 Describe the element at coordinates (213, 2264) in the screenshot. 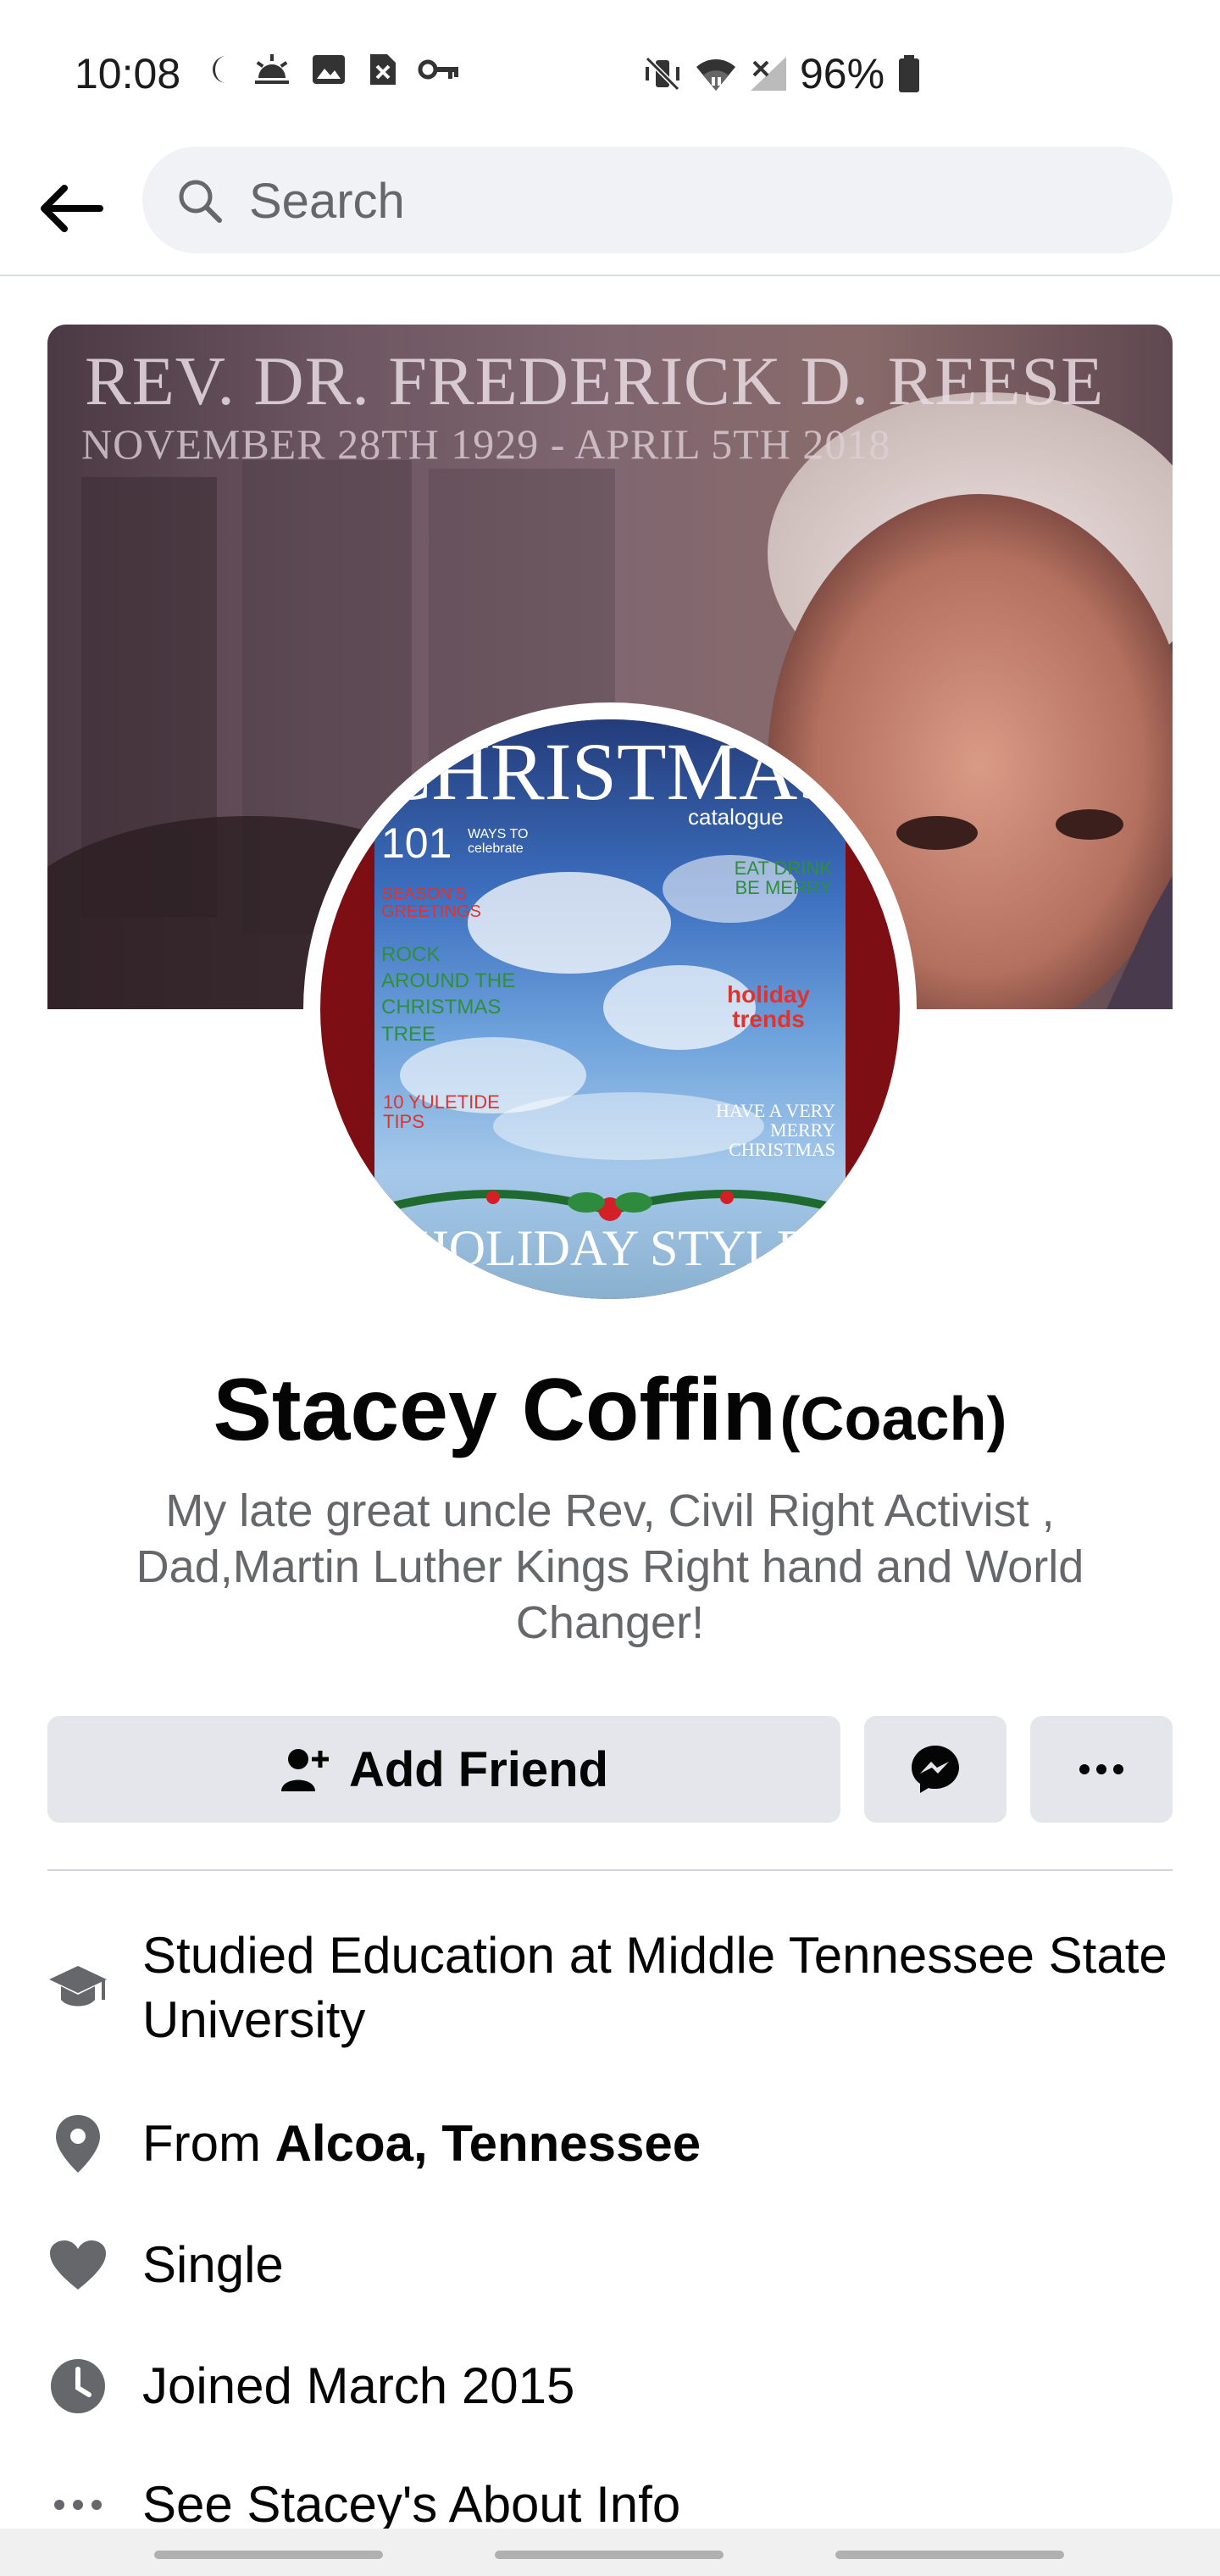

I see `relationship-text: Single` at that location.